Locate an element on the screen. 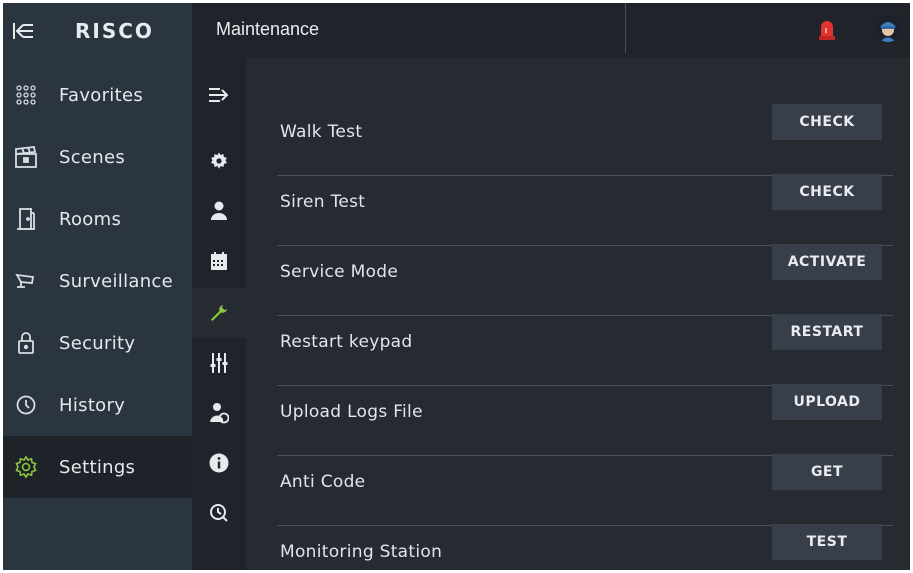 This screenshot has height=573, width=913. risco-logo: RISCO is located at coordinates (114, 30).